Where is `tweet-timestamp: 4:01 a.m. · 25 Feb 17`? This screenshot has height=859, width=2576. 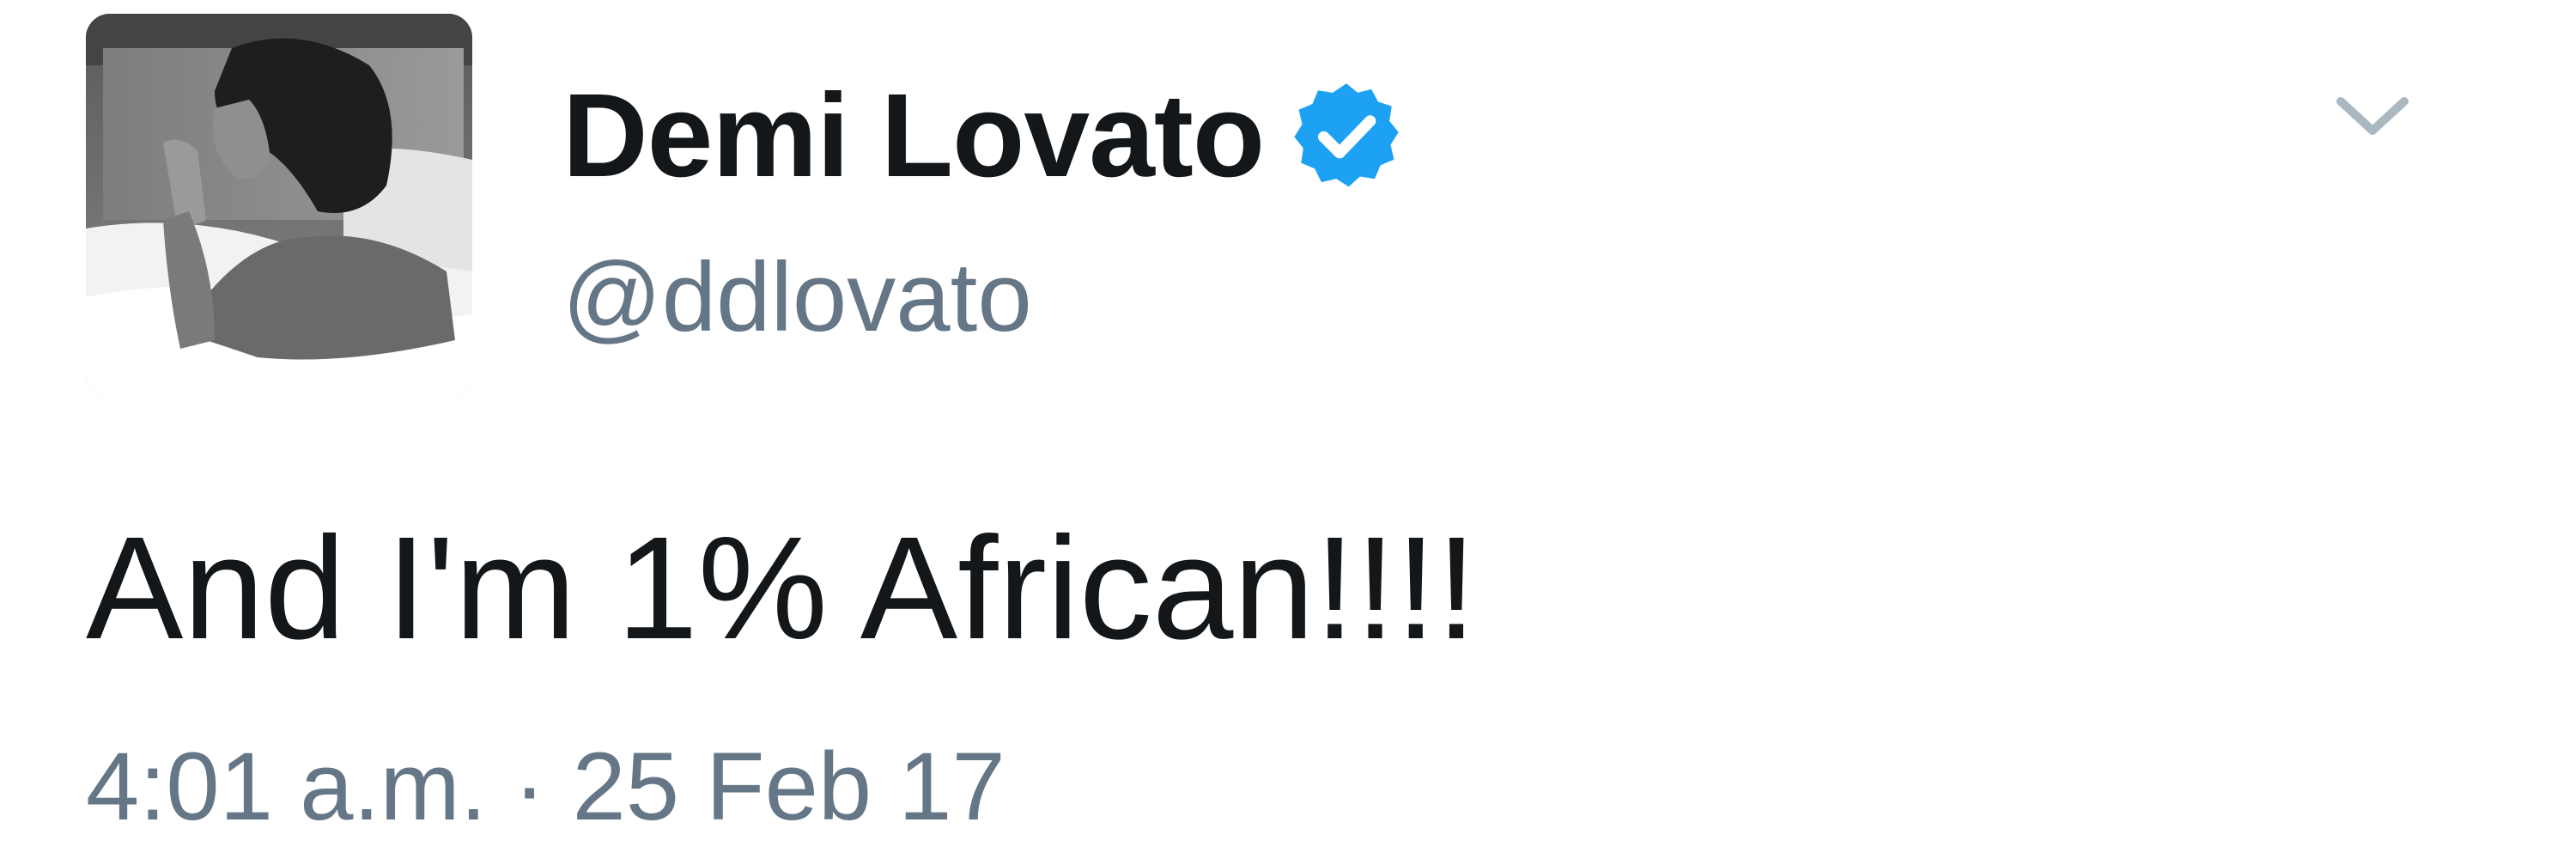
tweet-timestamp: 4:01 a.m. · 25 Feb 17 is located at coordinates (545, 787).